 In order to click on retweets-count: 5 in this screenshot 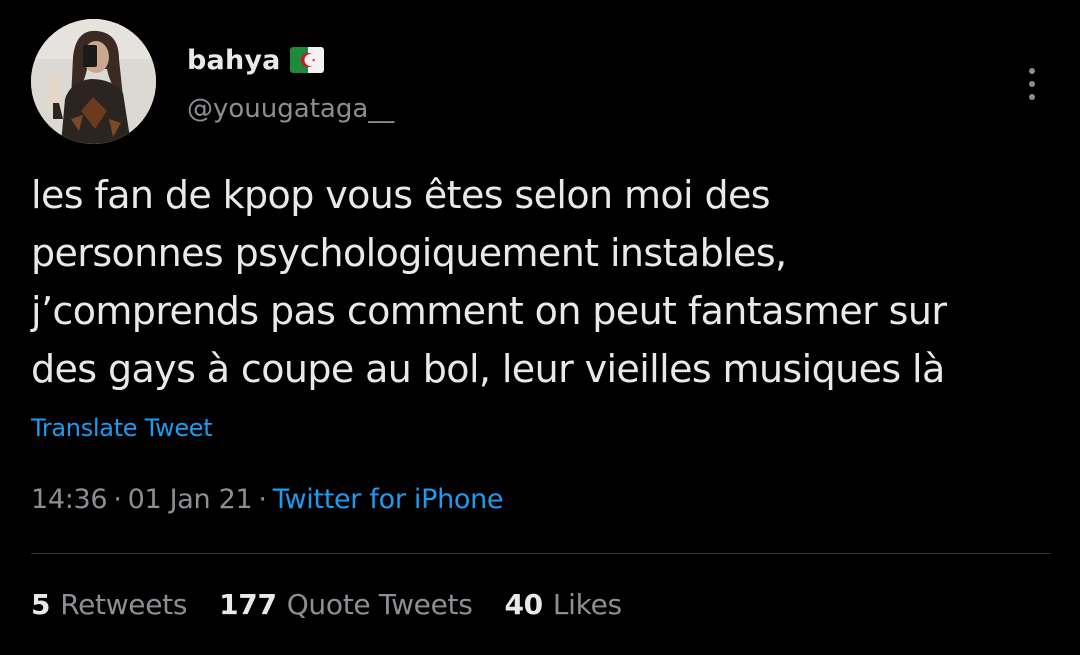, I will do `click(41, 604)`.